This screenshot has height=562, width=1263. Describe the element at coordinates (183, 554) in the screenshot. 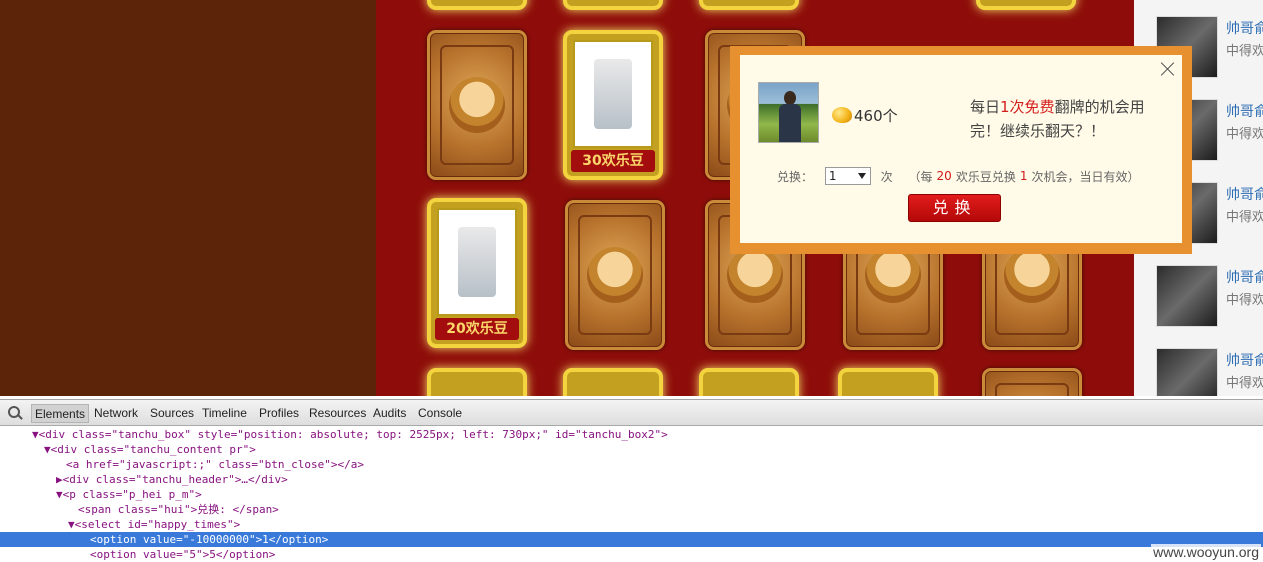

I see `dom-line-text: <option value="5">5</option>` at that location.